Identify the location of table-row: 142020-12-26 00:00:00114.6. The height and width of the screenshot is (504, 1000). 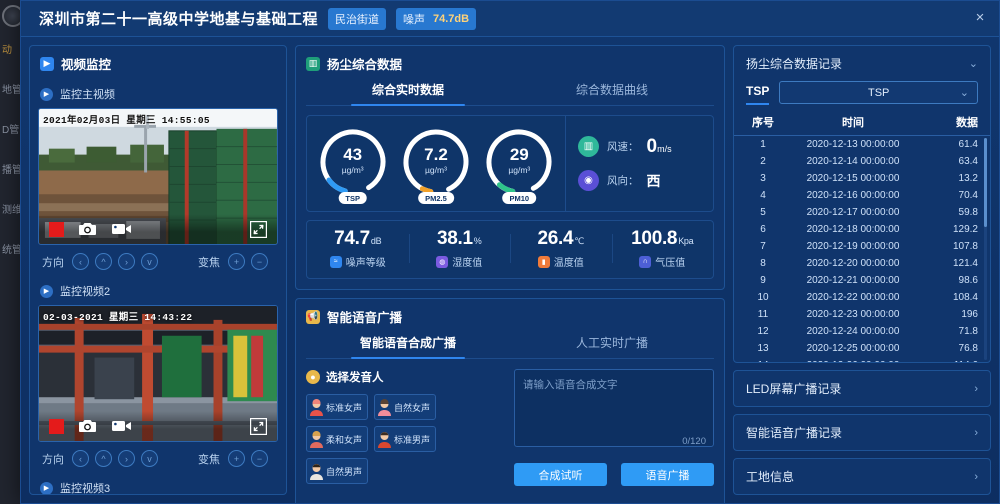
(862, 359).